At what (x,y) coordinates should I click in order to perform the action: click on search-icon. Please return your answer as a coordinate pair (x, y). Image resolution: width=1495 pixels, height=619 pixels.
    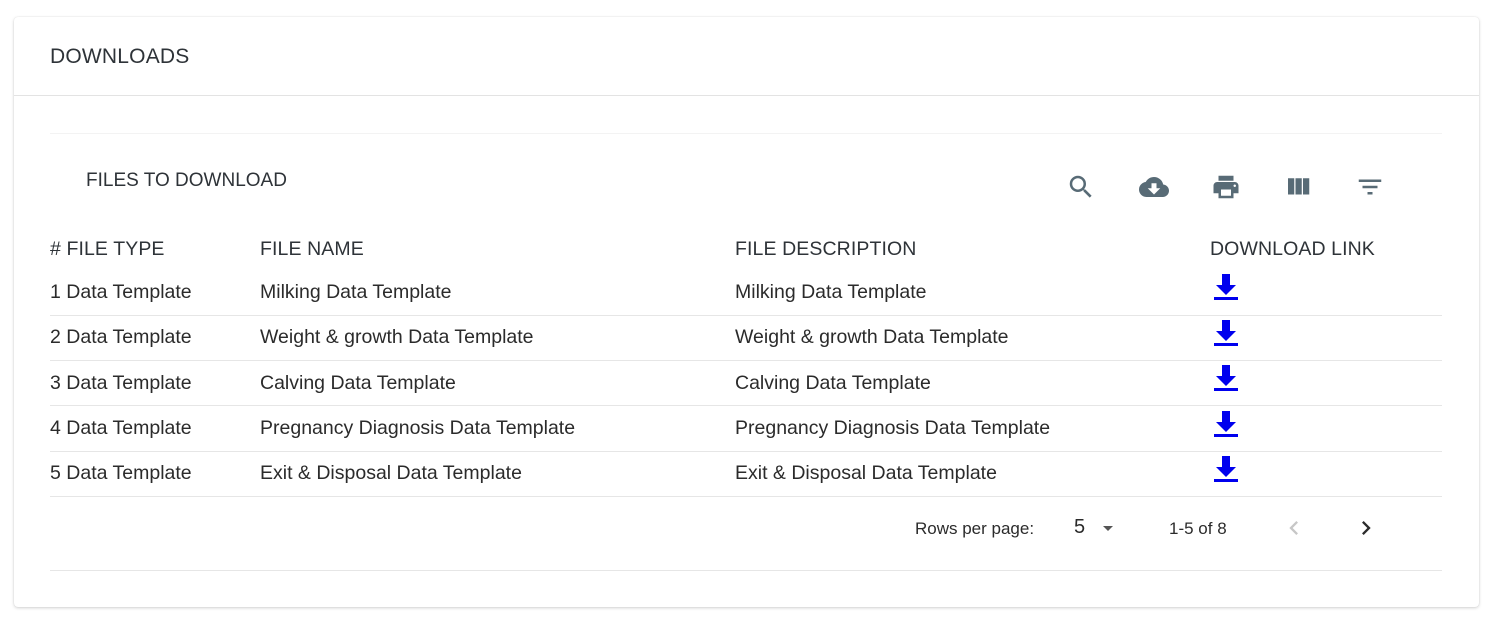
    Looking at the image, I should click on (1080, 186).